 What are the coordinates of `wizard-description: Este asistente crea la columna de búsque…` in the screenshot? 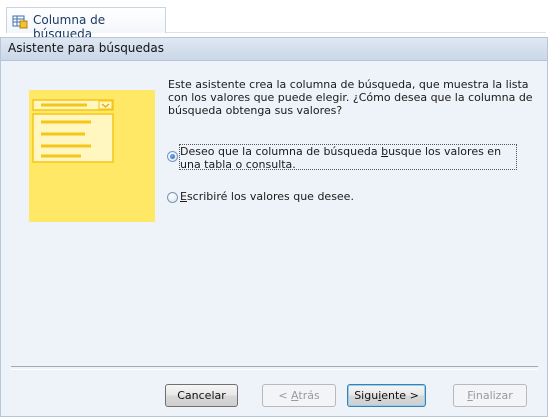 It's located at (350, 97).